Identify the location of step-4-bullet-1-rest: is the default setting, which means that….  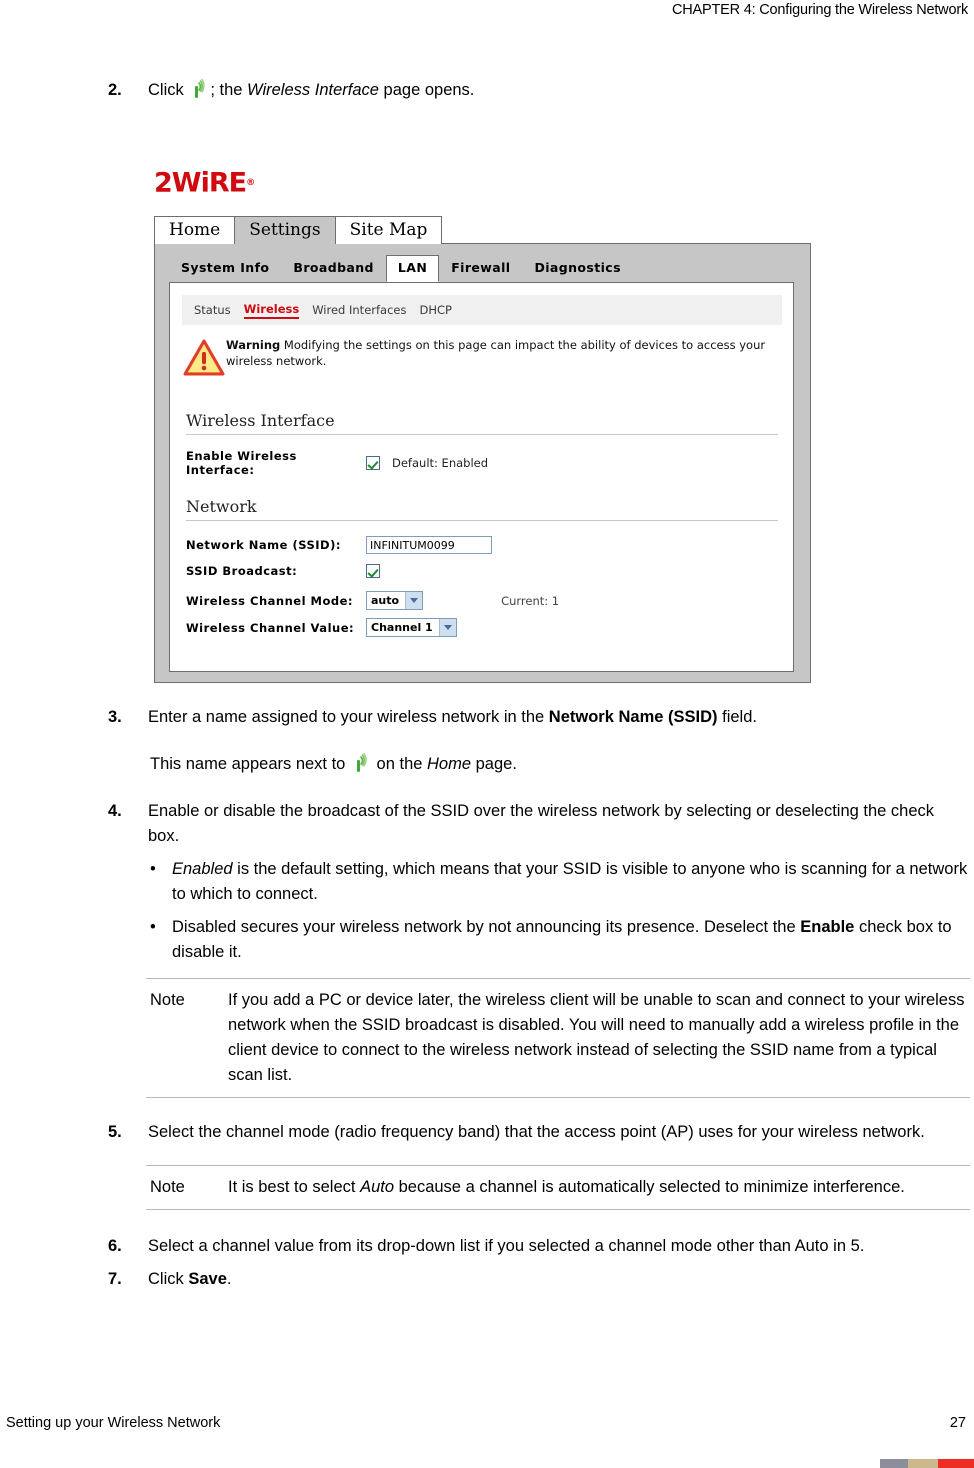
(570, 881).